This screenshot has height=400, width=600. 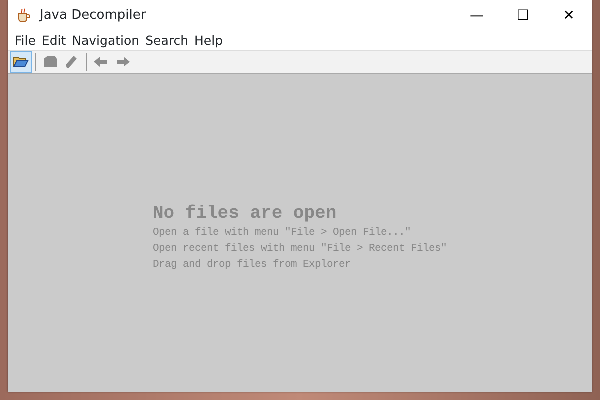 I want to click on maximize-button: ☐, so click(x=523, y=16).